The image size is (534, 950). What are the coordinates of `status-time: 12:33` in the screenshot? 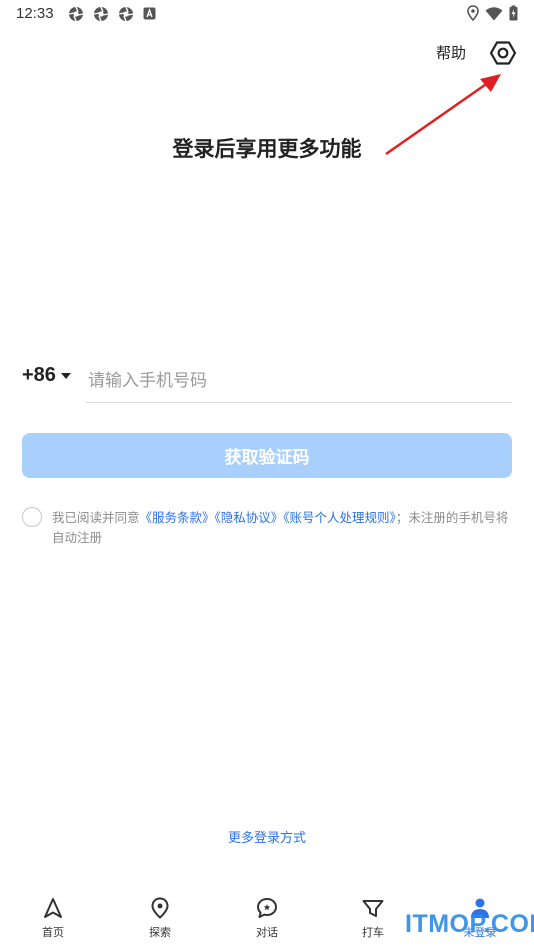 It's located at (35, 13).